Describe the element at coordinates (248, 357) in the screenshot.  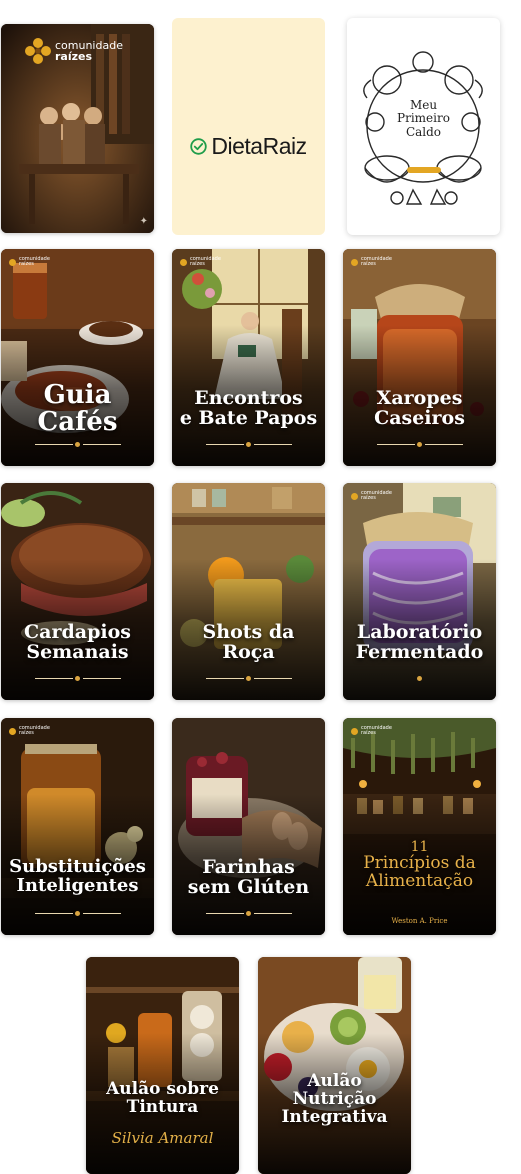
I see `card-encontros: comunidade raízes Encontros e Bate Papos` at that location.